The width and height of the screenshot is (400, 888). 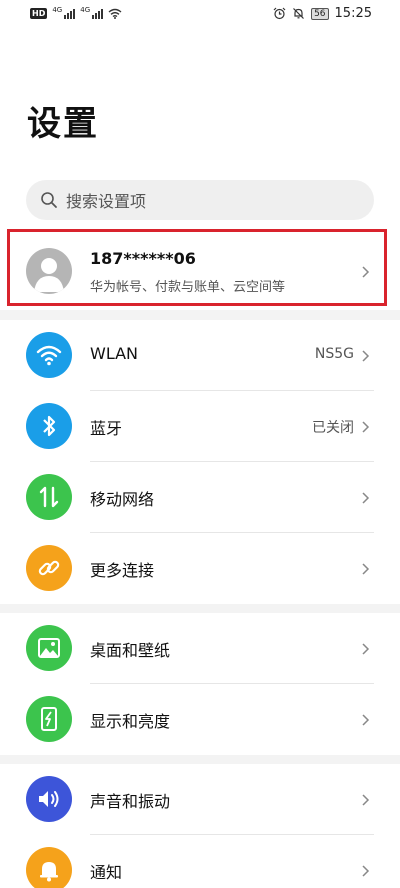 What do you see at coordinates (200, 15) in the screenshot?
I see `status-bar: HD 4G 4G 56 15:25` at bounding box center [200, 15].